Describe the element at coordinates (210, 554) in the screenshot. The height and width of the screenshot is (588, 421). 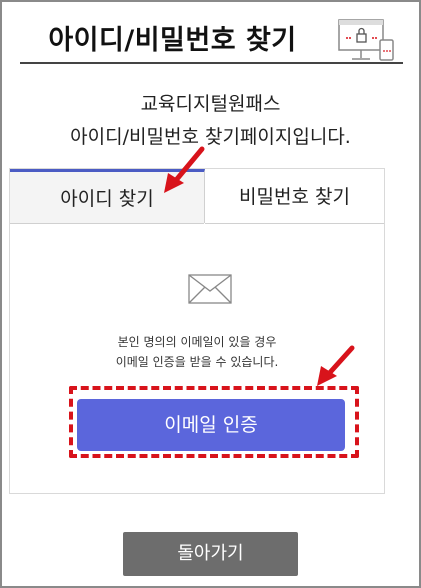
I see `back-button: 돌아가기` at that location.